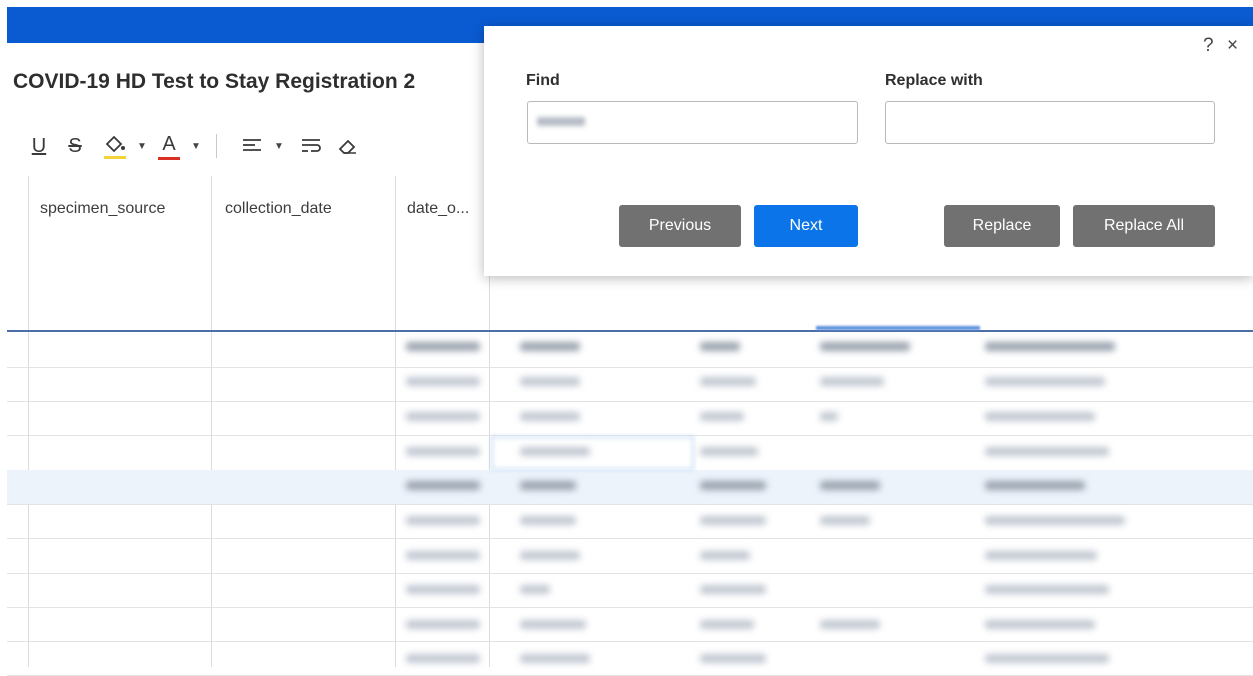 The height and width of the screenshot is (676, 1253). What do you see at coordinates (1208, 46) in the screenshot?
I see `help-icon: ?` at bounding box center [1208, 46].